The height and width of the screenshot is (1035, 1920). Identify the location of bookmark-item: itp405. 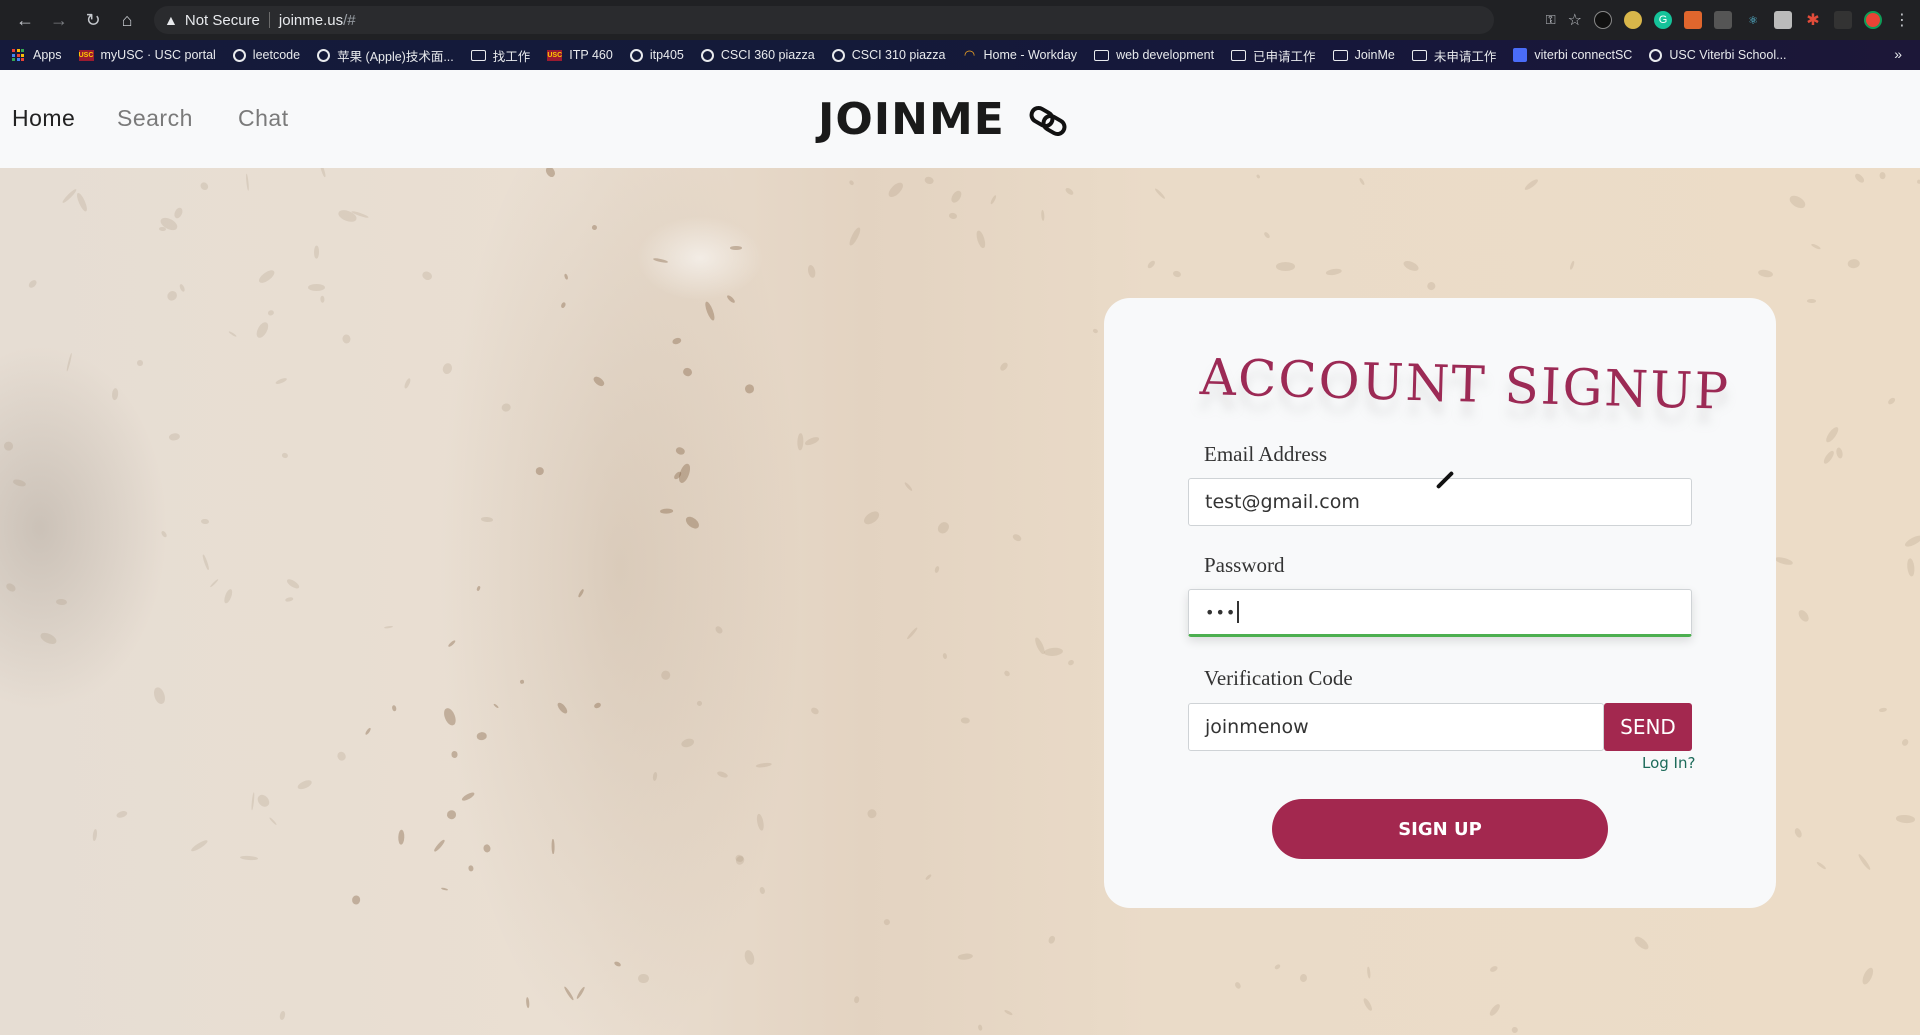
(656, 55).